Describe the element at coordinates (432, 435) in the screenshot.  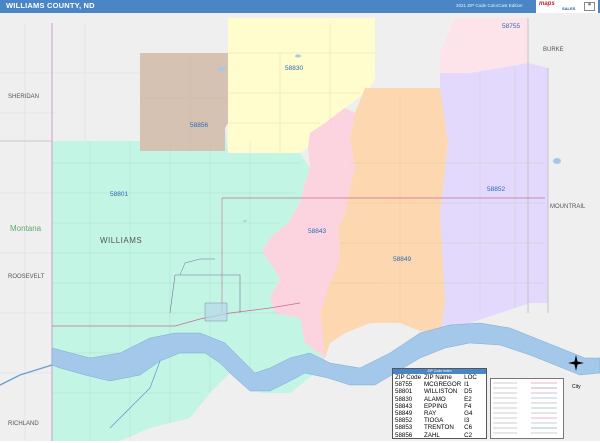
I see `legend-zip-name: ZAHL` at that location.